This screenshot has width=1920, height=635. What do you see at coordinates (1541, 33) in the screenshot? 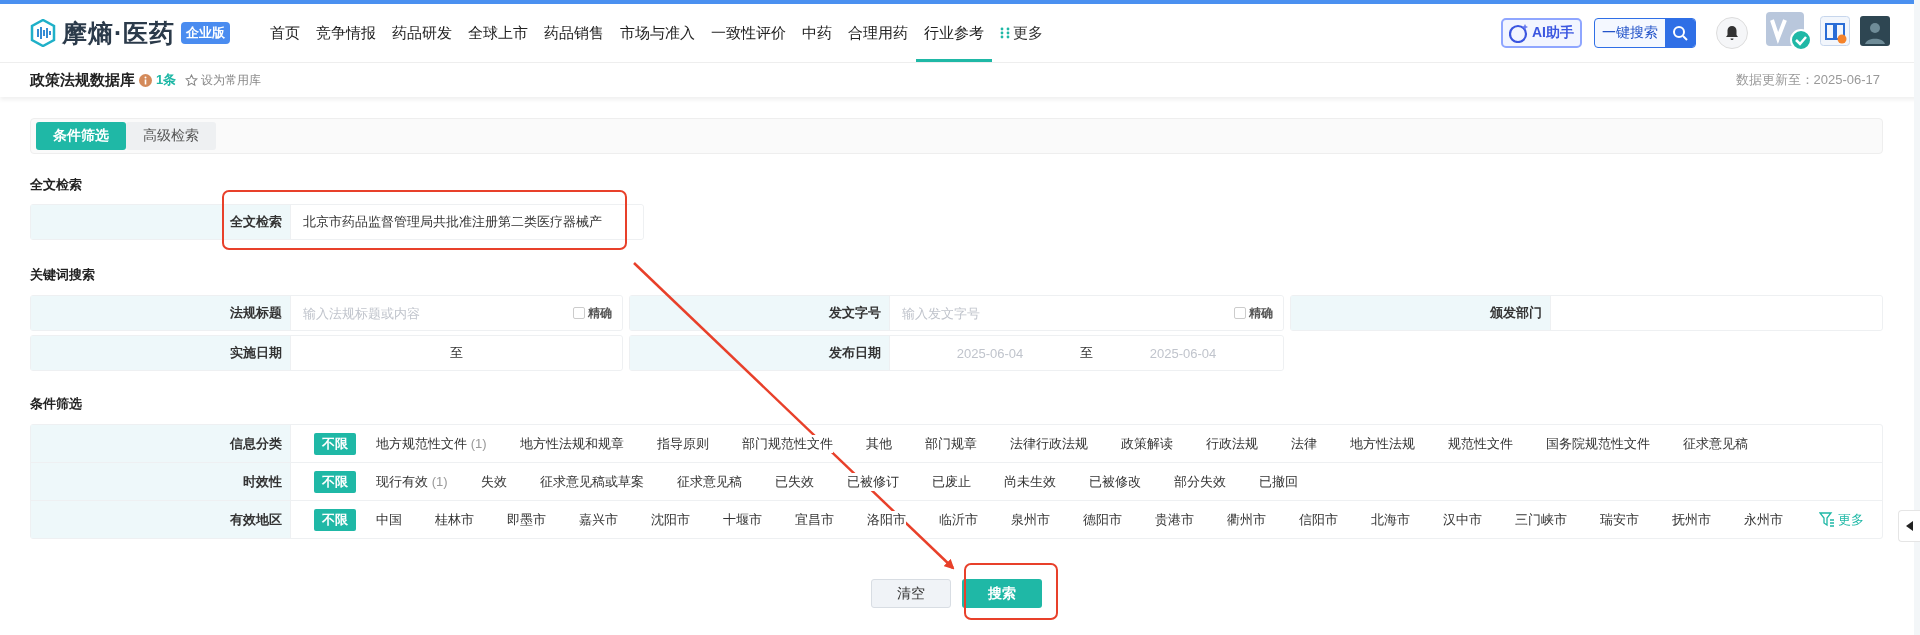
I see `ai-assistant-button: AI助手` at bounding box center [1541, 33].